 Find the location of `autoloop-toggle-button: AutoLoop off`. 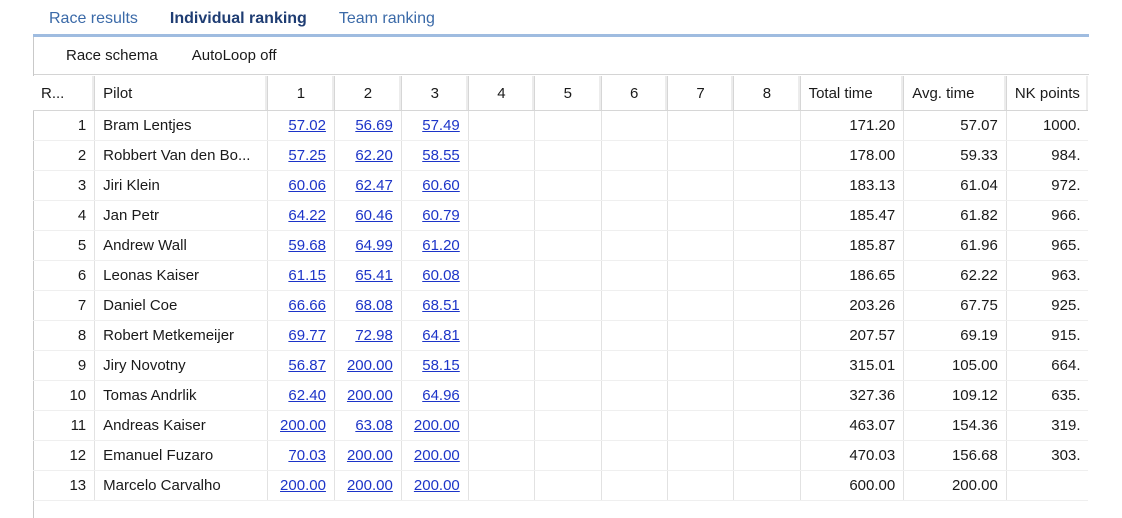

autoloop-toggle-button: AutoLoop off is located at coordinates (234, 55).